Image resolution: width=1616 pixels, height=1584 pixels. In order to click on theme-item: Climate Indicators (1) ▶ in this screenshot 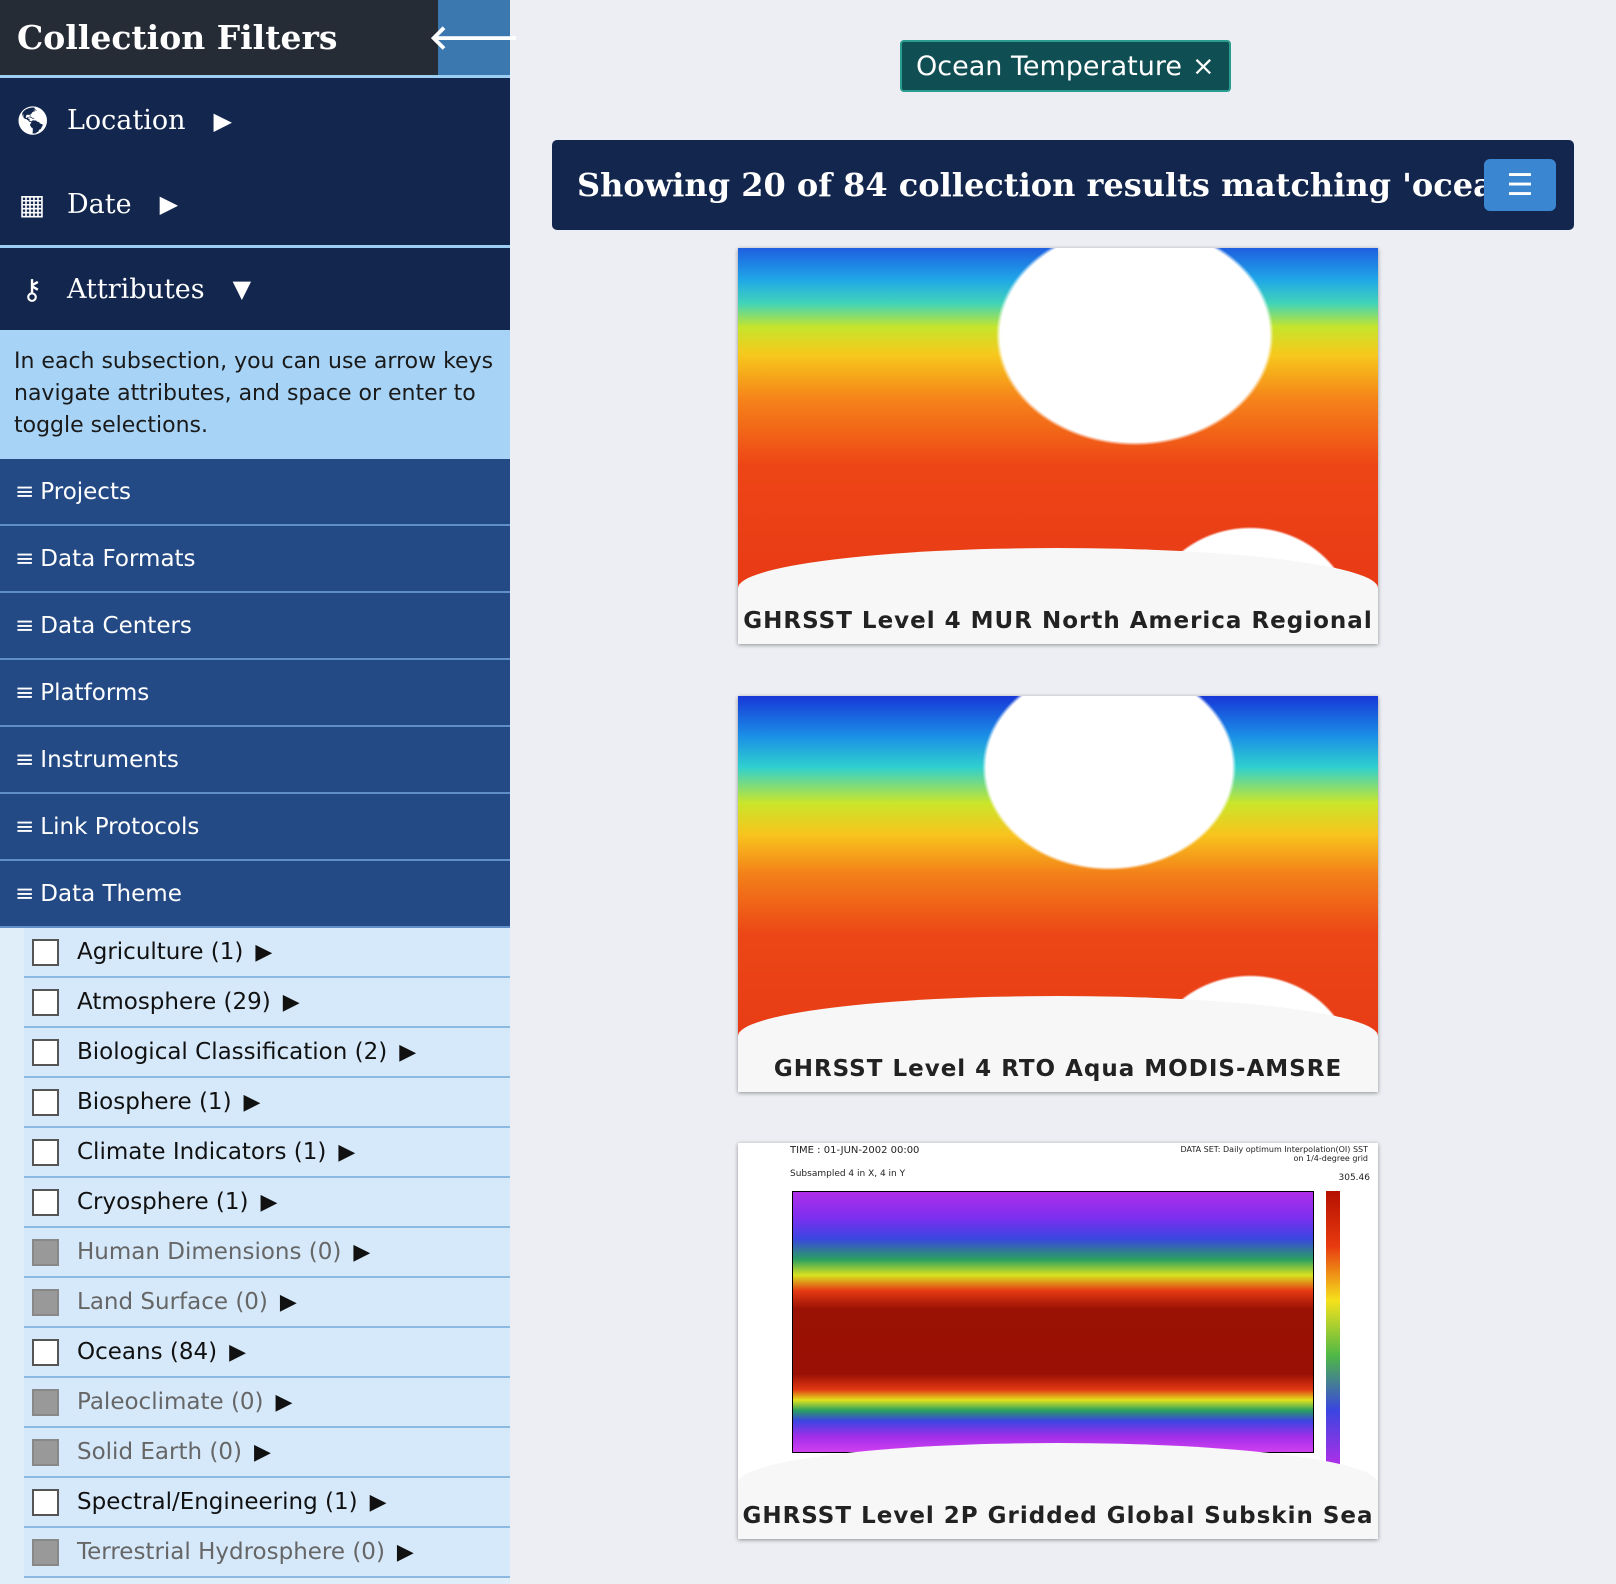, I will do `click(267, 1153)`.